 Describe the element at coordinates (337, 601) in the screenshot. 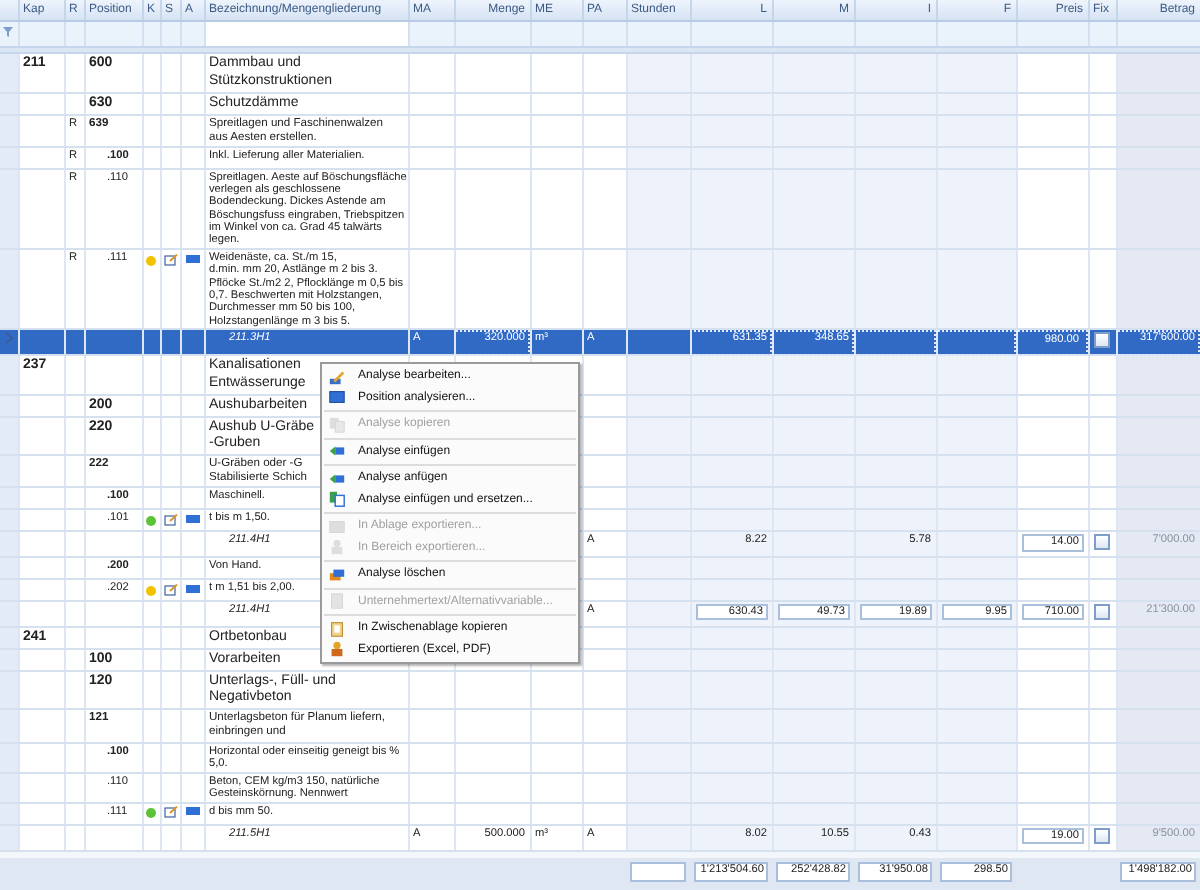

I see `document-icon` at that location.